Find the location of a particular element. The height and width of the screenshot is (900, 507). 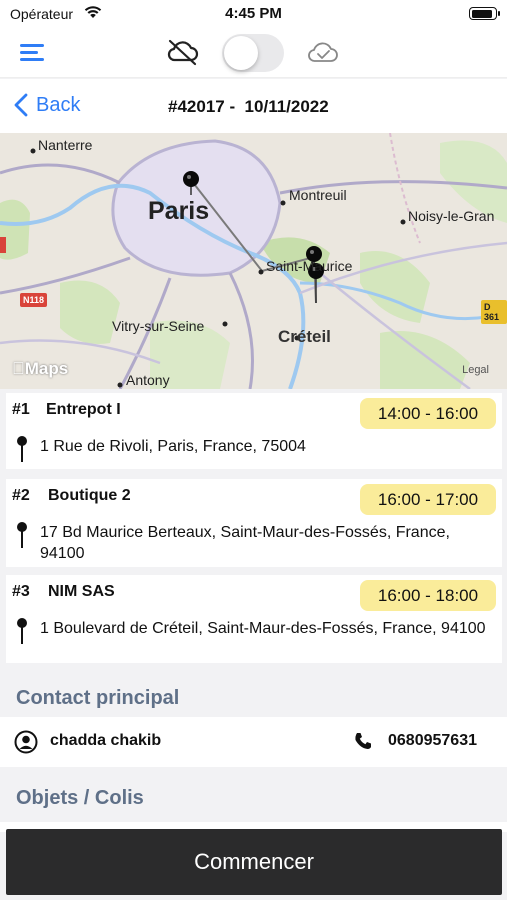

map-label-noisy: Noisy-le-Gran is located at coordinates (451, 216).